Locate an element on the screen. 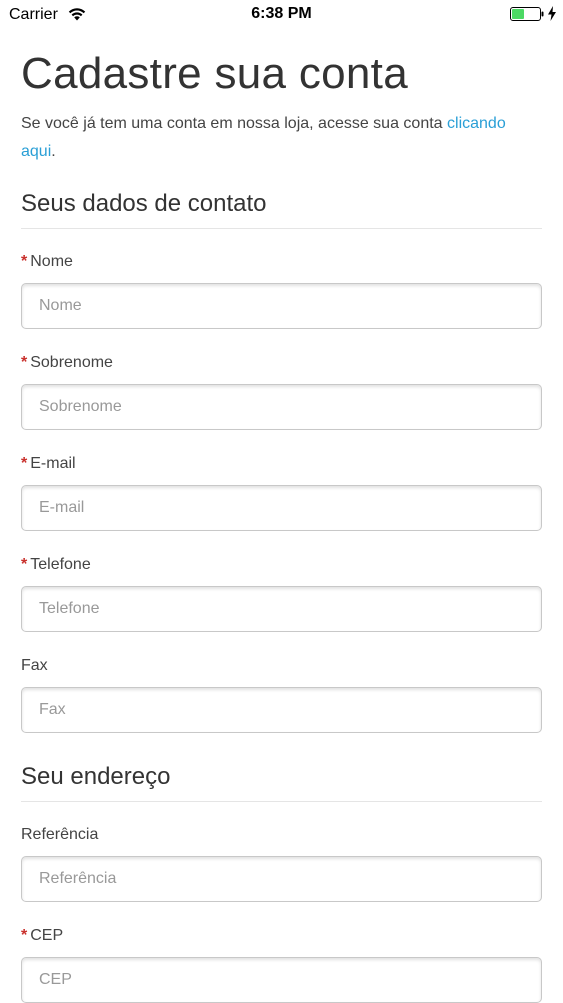 The width and height of the screenshot is (563, 1003). field-nome: * Nome is located at coordinates (281, 290).